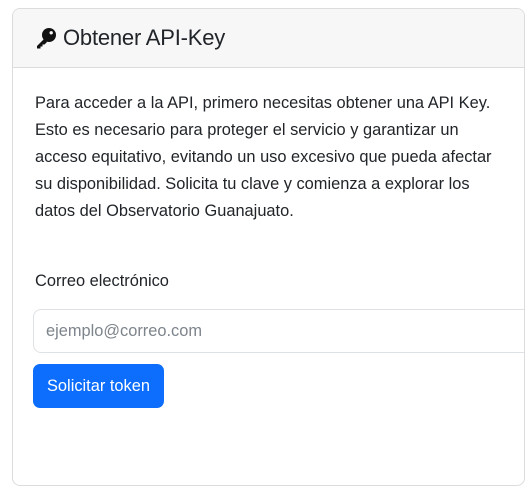 The image size is (529, 486). Describe the element at coordinates (278, 331) in the screenshot. I see `email-field` at that location.